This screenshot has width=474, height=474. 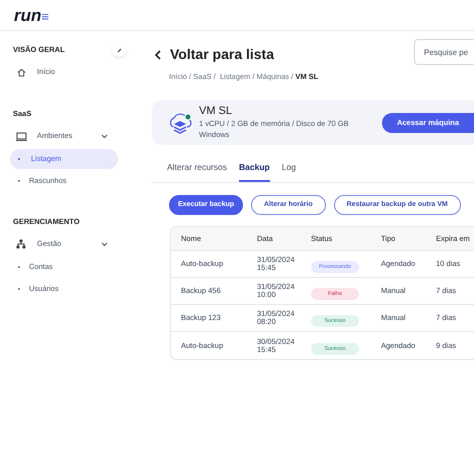 What do you see at coordinates (21, 136) in the screenshot?
I see `monitor-icon` at bounding box center [21, 136].